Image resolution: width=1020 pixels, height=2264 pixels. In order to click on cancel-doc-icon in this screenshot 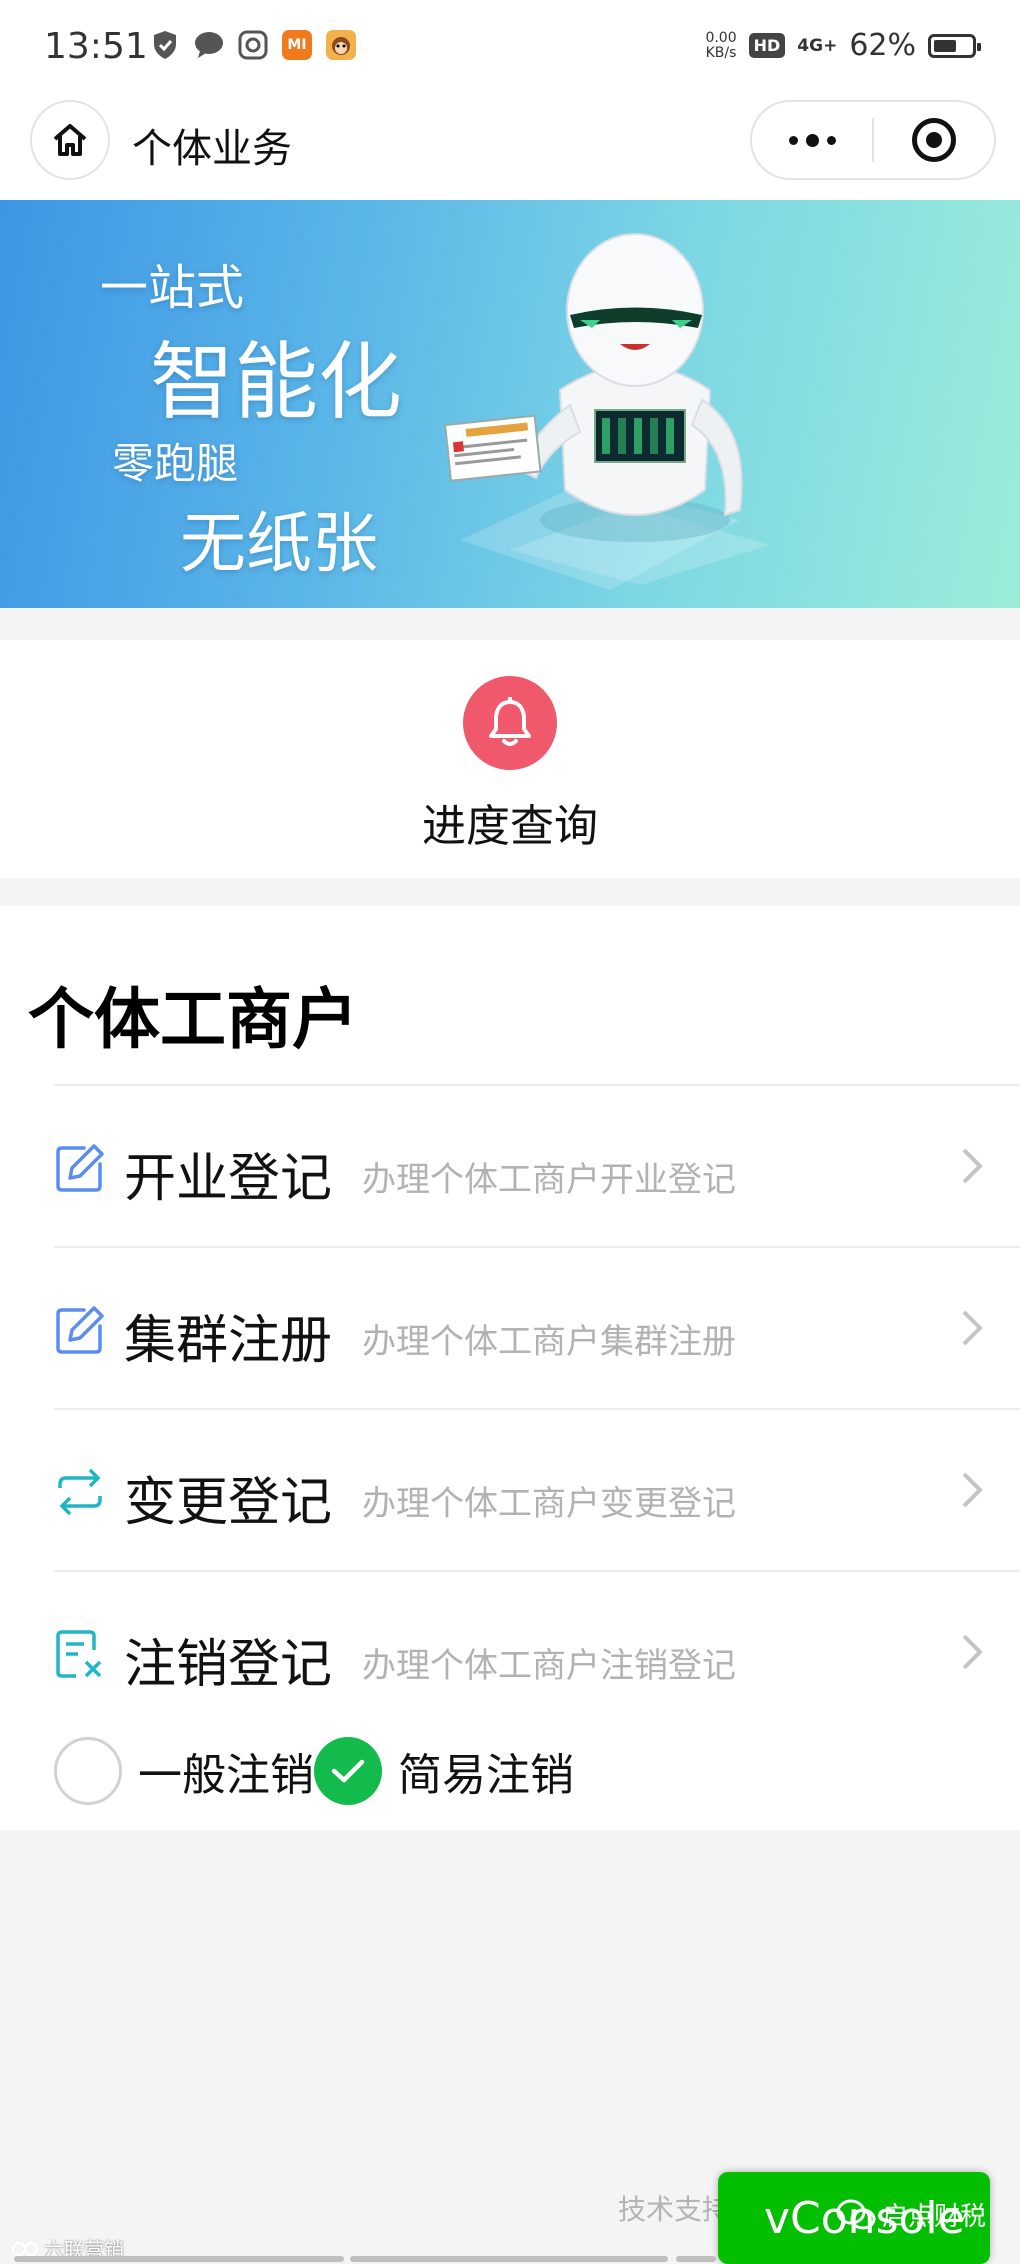, I will do `click(79, 1654)`.